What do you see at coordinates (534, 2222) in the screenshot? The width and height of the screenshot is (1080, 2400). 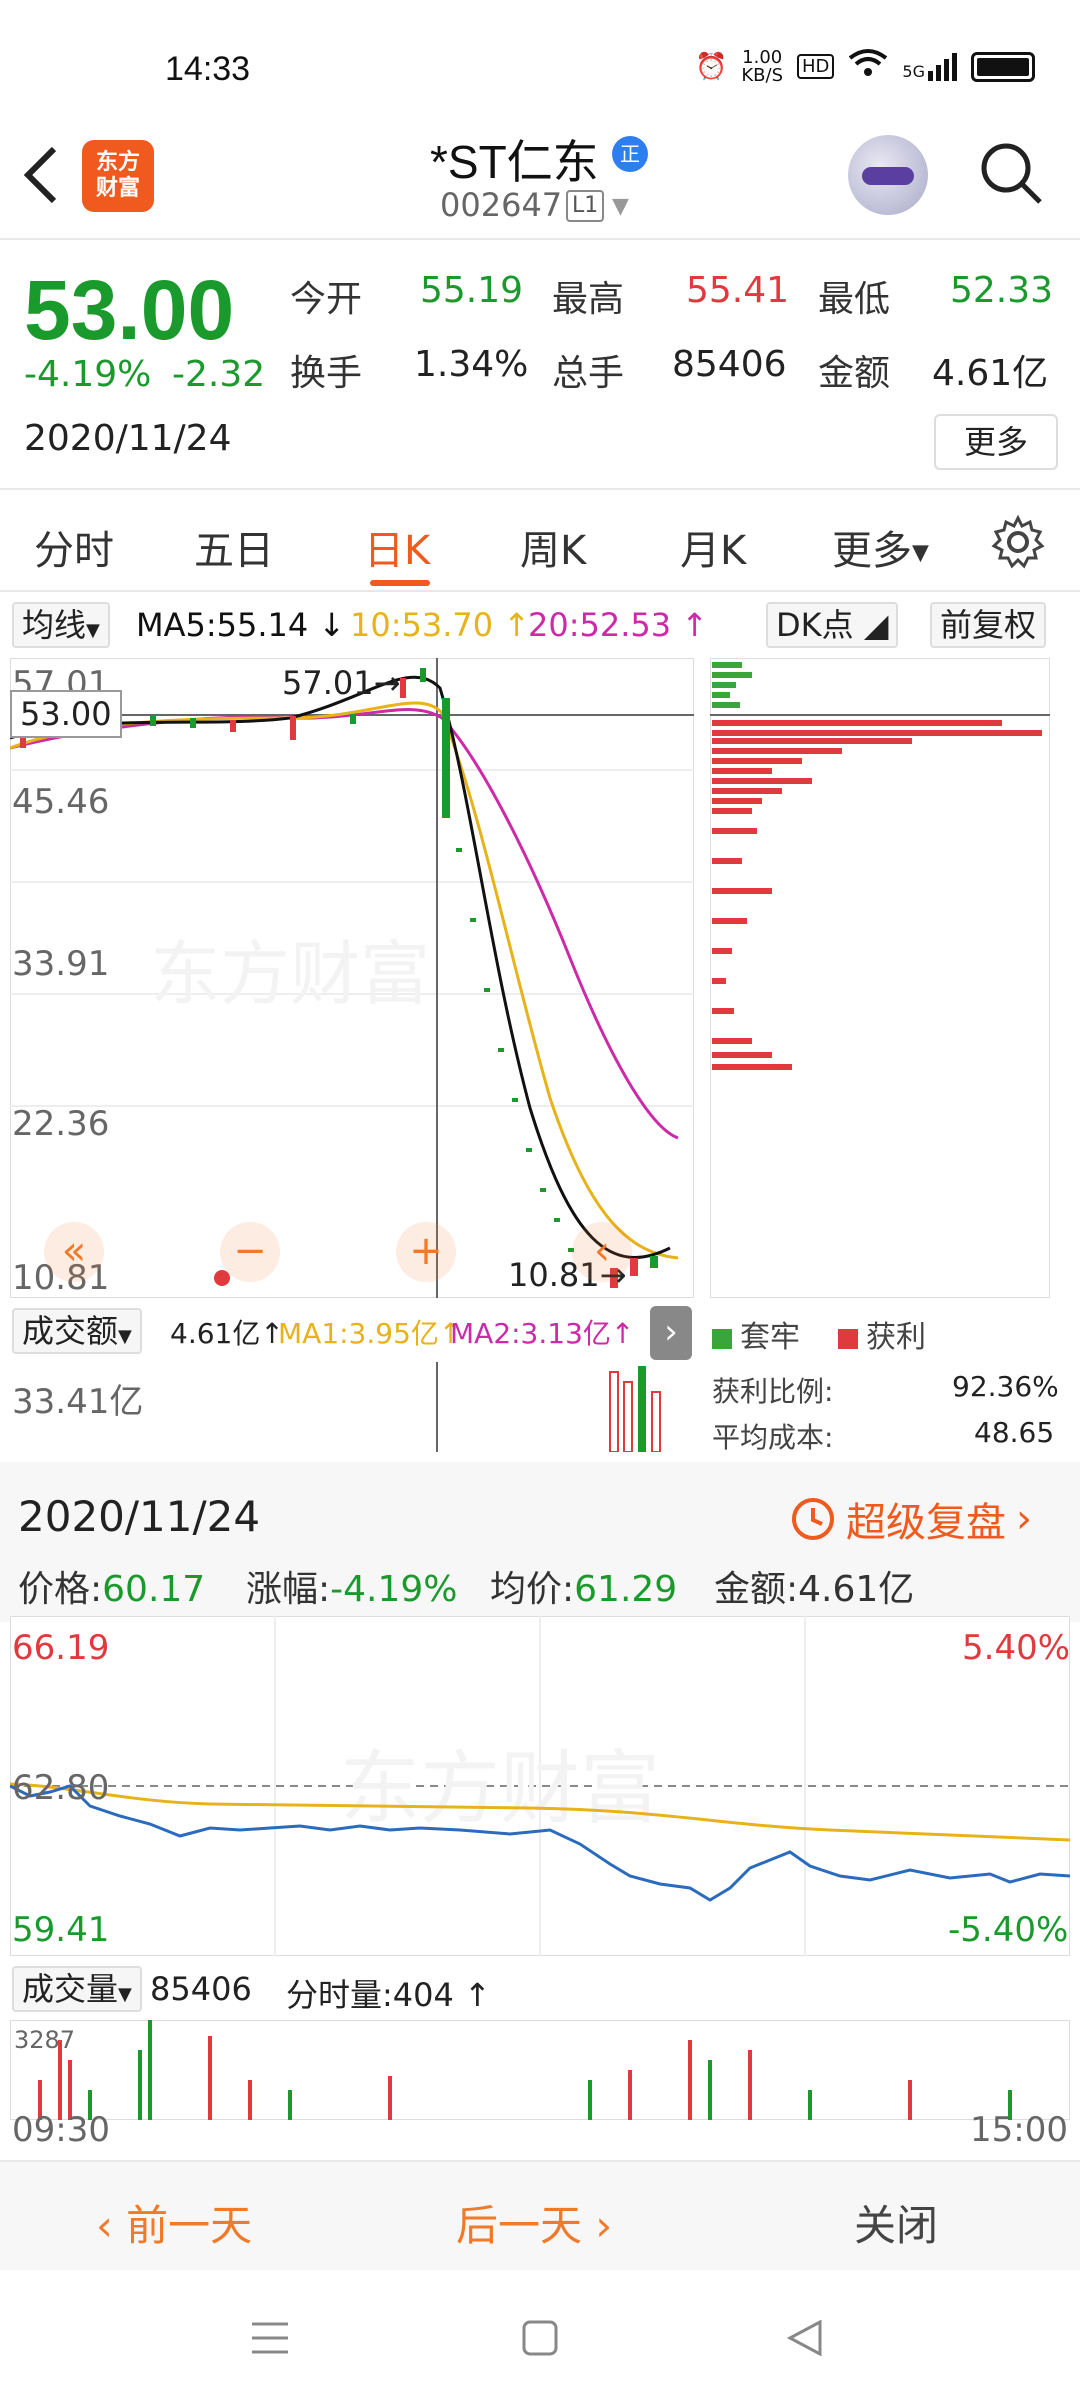 I see `next-day-button: 后一天 ›` at bounding box center [534, 2222].